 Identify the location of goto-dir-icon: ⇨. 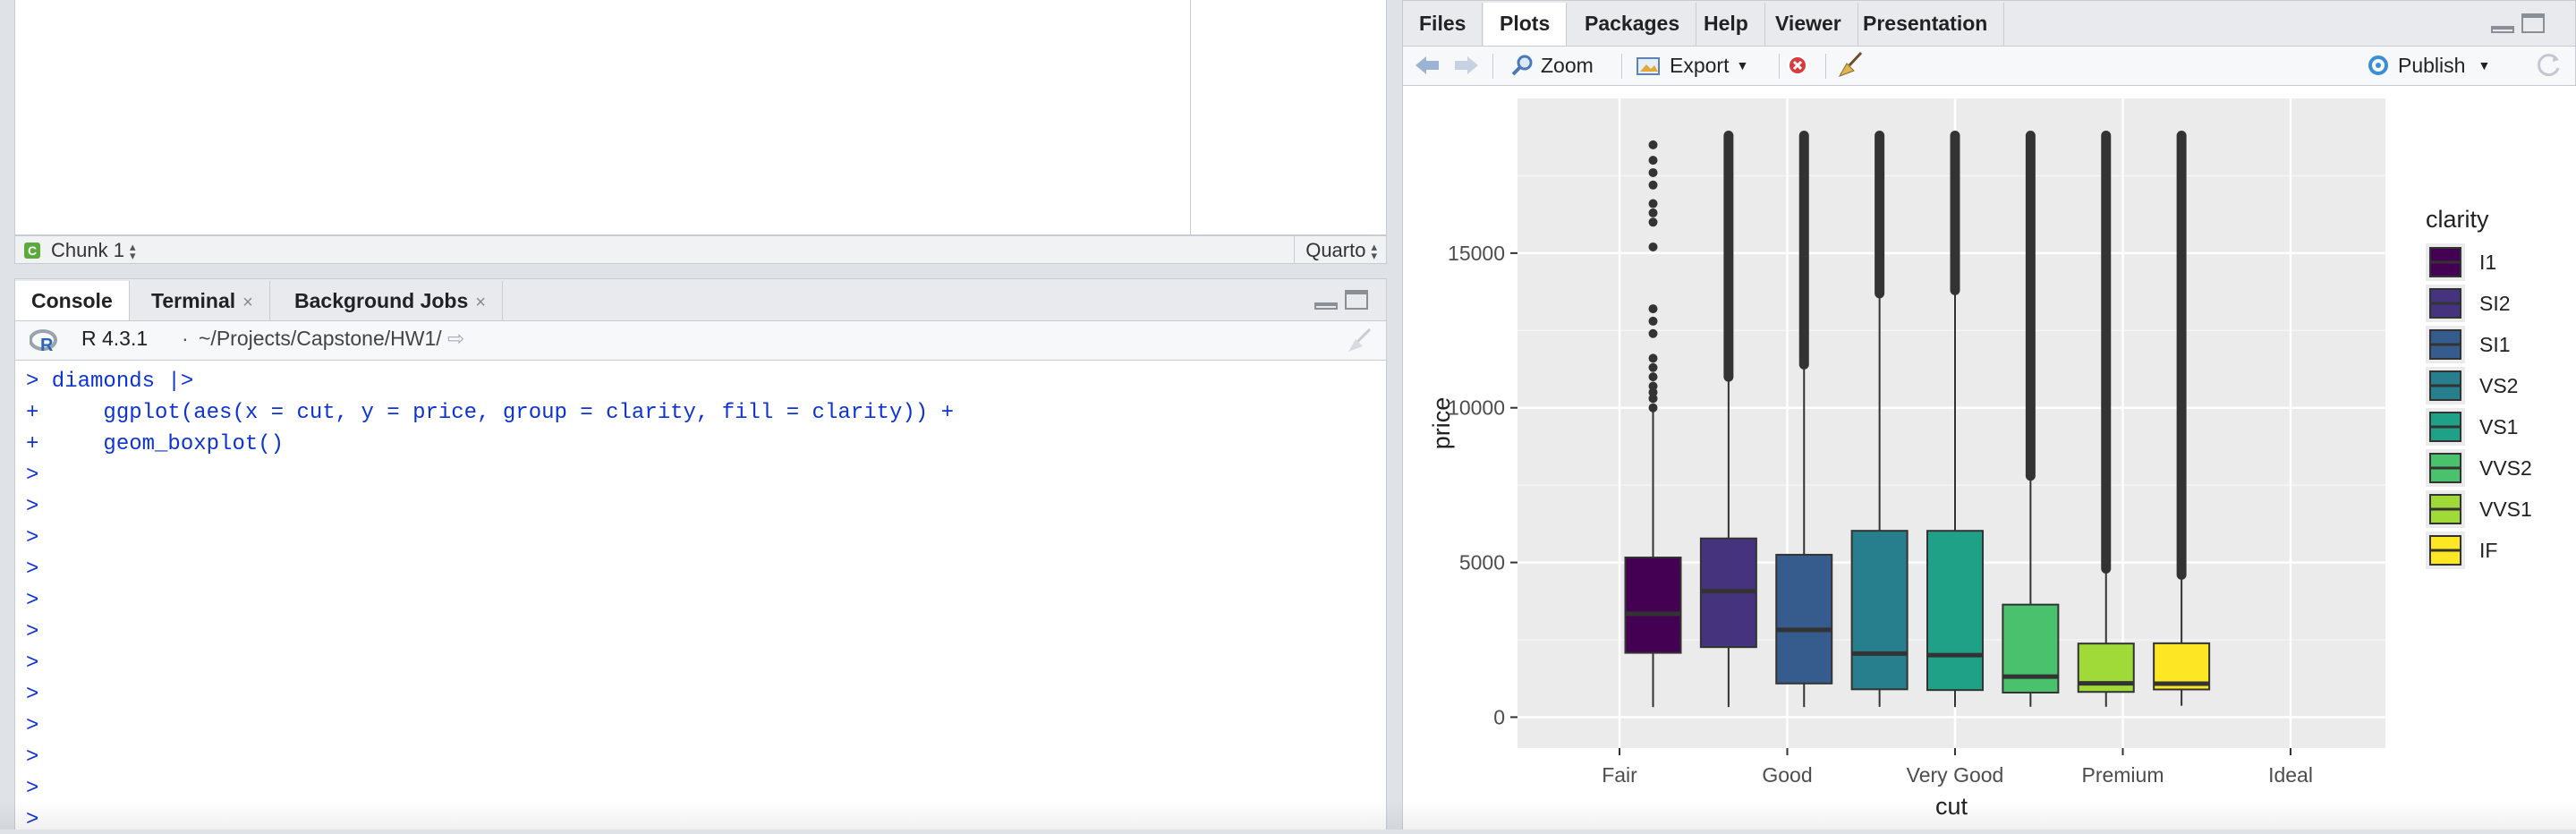
(455, 338).